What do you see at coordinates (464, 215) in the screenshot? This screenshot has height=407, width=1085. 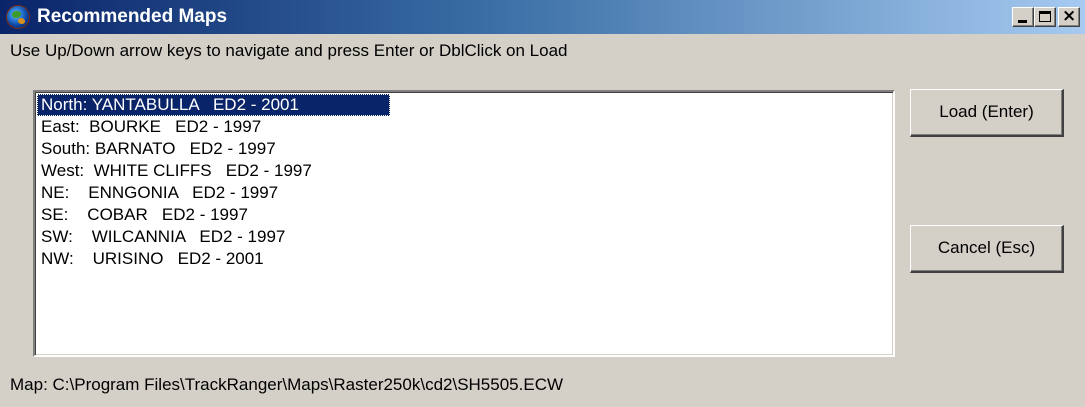 I see `list-item: SE: COBAR ED2 - 1997` at bounding box center [464, 215].